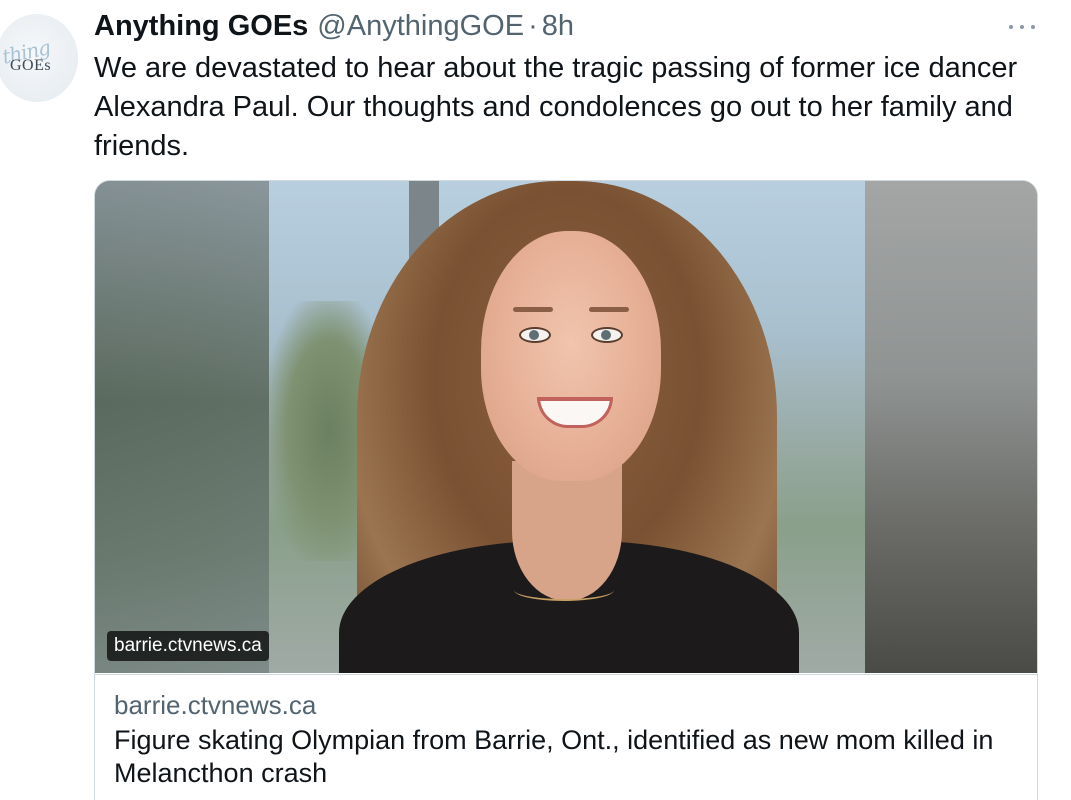 This screenshot has width=1071, height=800. Describe the element at coordinates (533, 309) in the screenshot. I see `left-eyebrow` at that location.